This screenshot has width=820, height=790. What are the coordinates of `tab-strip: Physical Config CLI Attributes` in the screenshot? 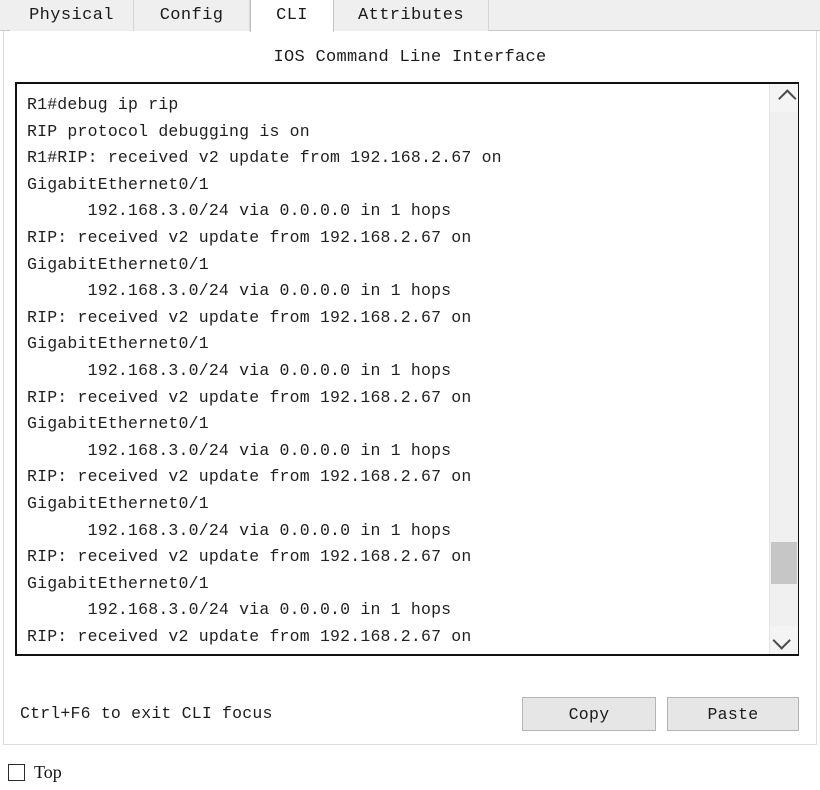 It's located at (410, 16).